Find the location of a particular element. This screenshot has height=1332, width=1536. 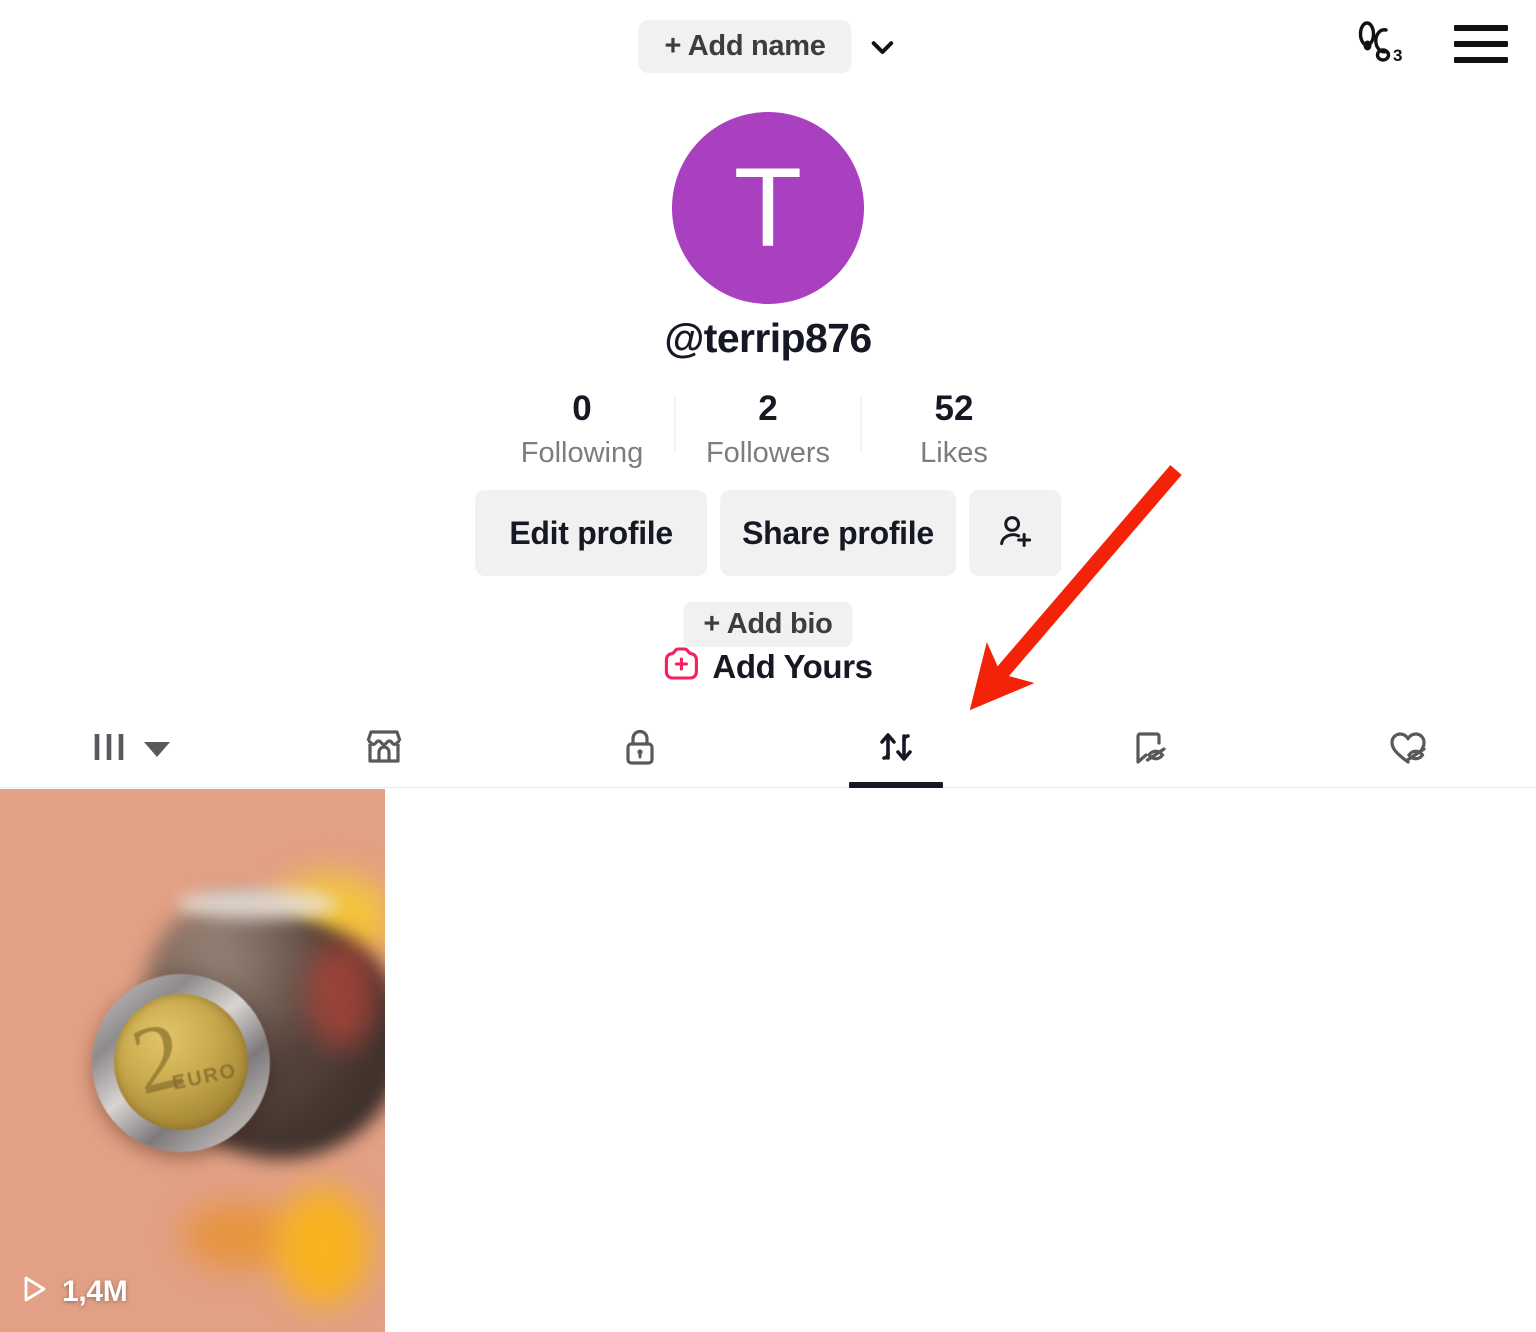

avatar-letter: T is located at coordinates (768, 207).